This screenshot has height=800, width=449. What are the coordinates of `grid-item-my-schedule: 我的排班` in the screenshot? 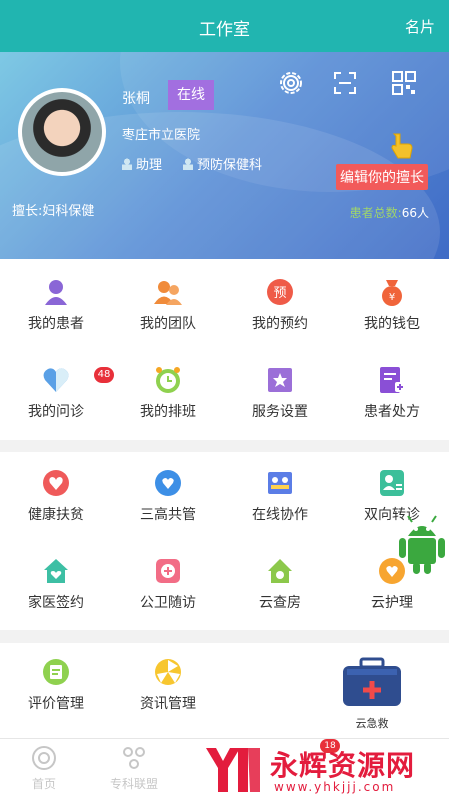 It's located at (168, 393).